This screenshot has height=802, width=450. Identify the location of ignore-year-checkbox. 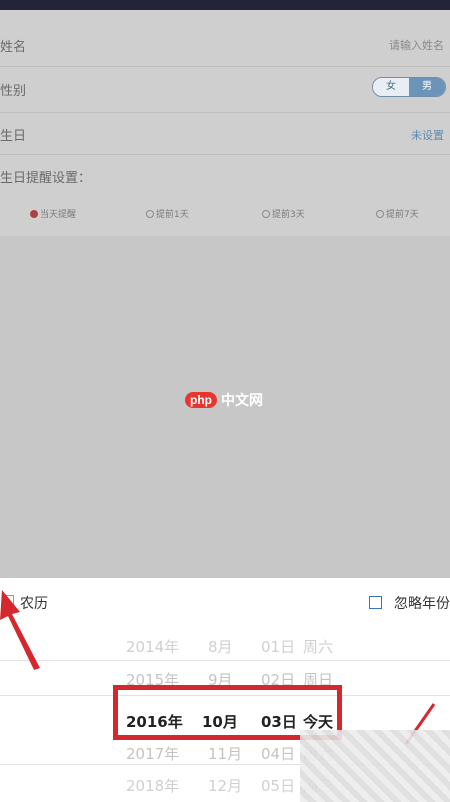
(375, 602).